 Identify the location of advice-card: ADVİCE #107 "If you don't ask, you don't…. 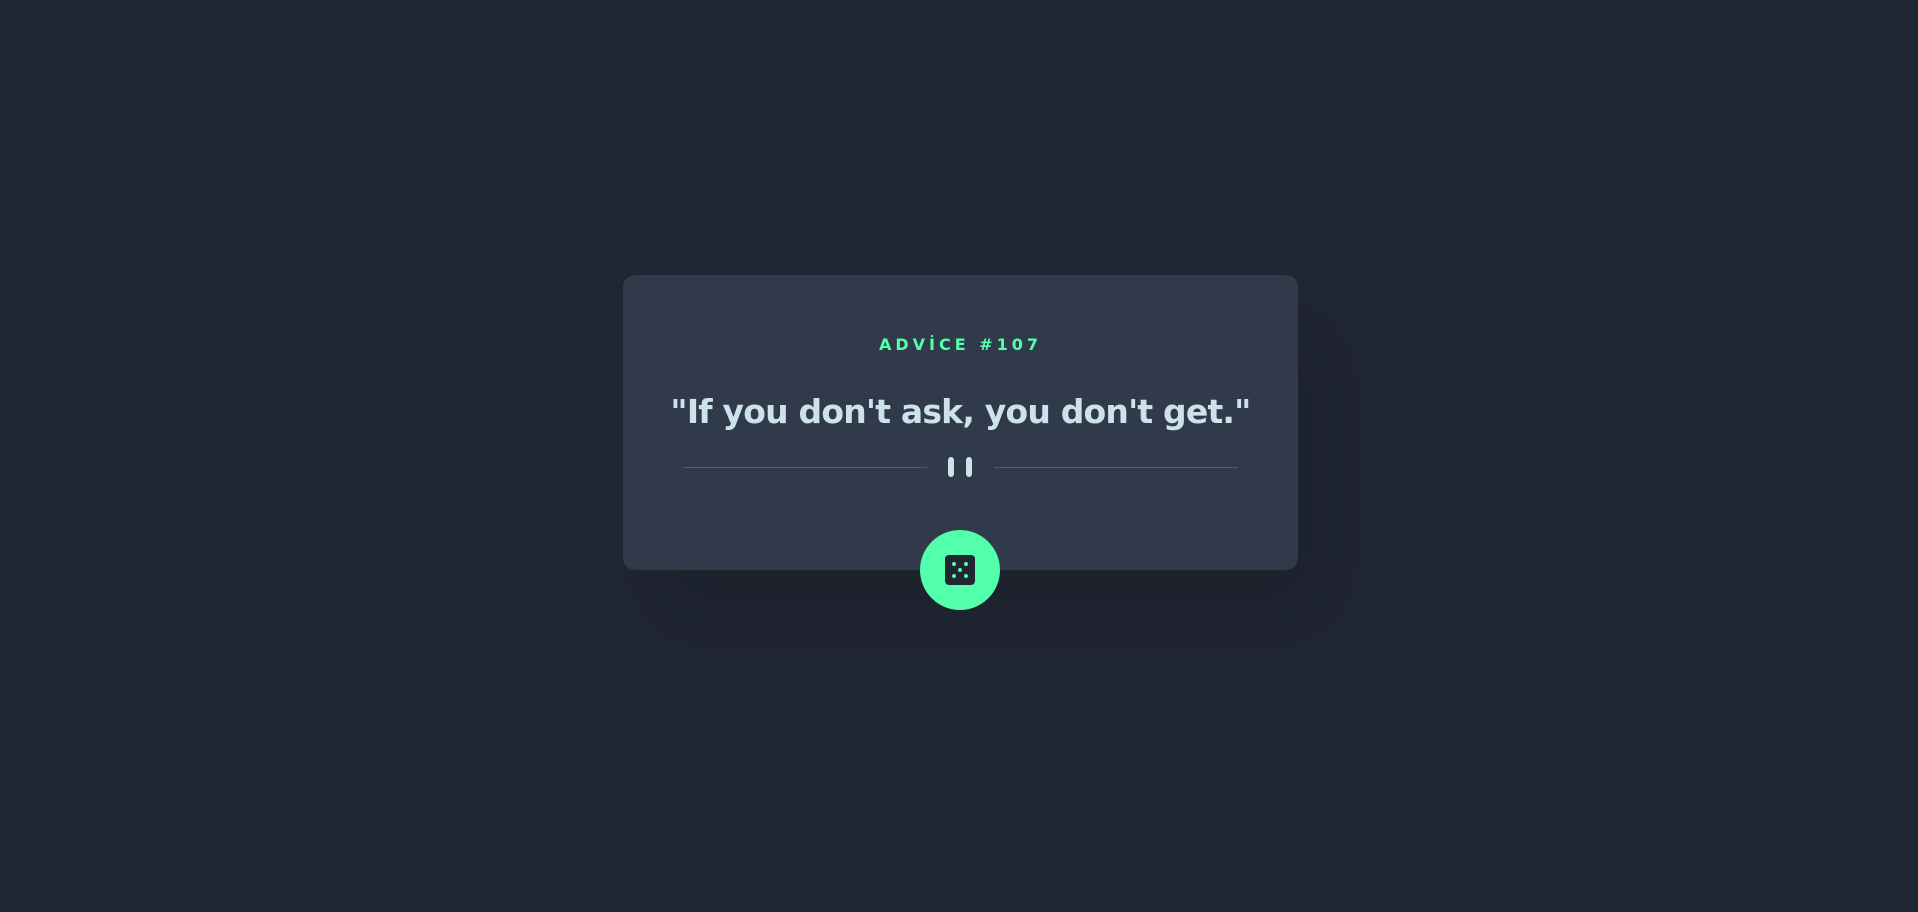
(960, 422).